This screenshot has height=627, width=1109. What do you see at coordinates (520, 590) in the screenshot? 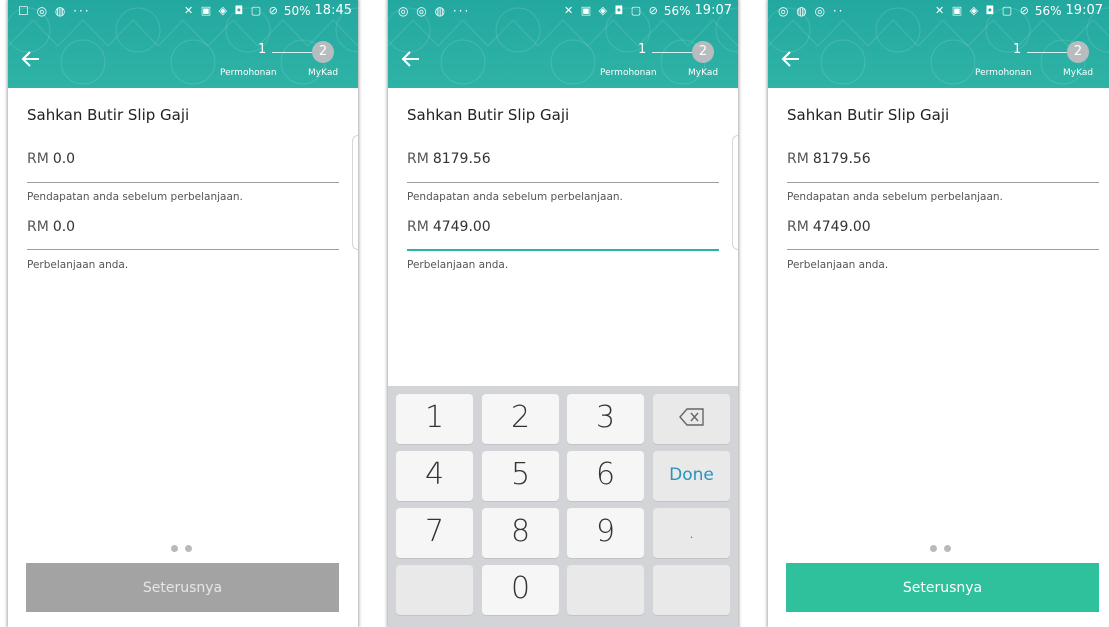
I see `key-0: 0` at bounding box center [520, 590].